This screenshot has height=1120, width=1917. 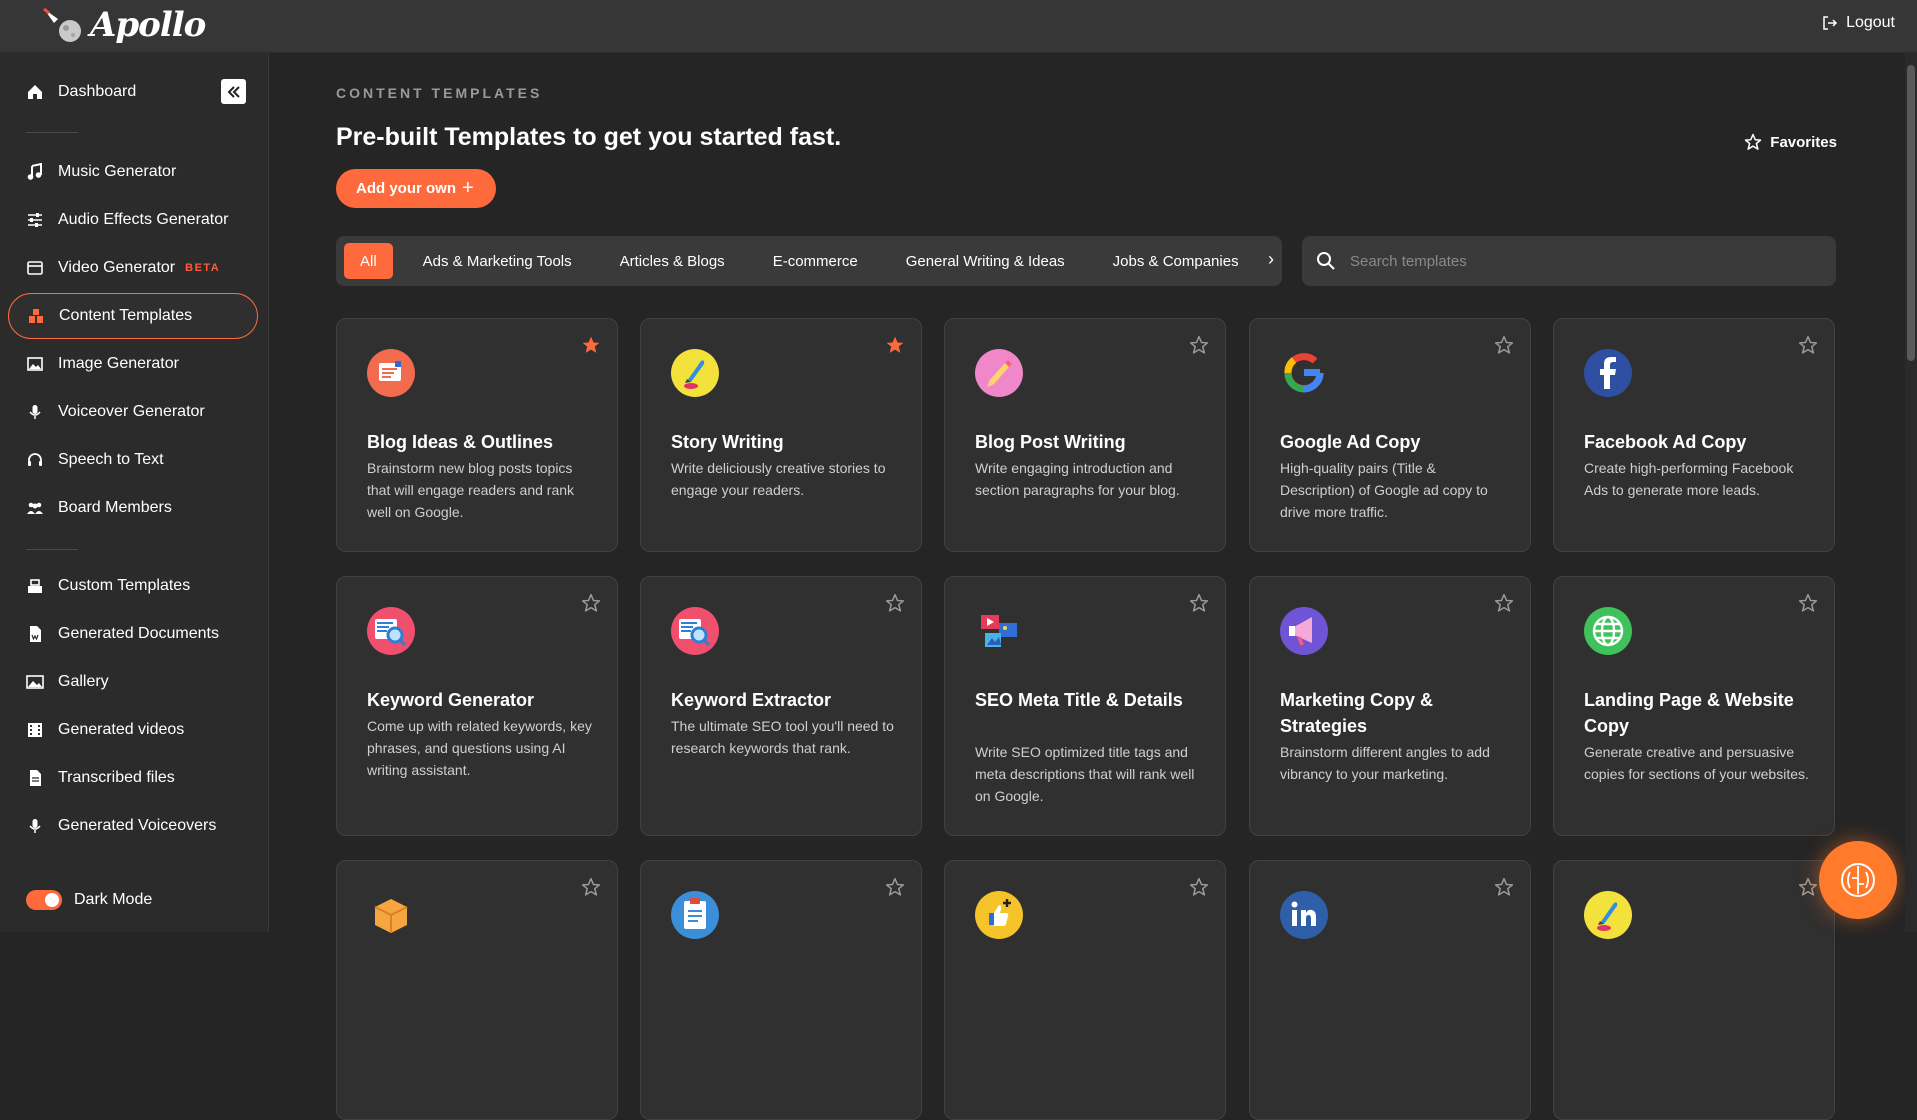 What do you see at coordinates (35, 268) in the screenshot?
I see `video-icon` at bounding box center [35, 268].